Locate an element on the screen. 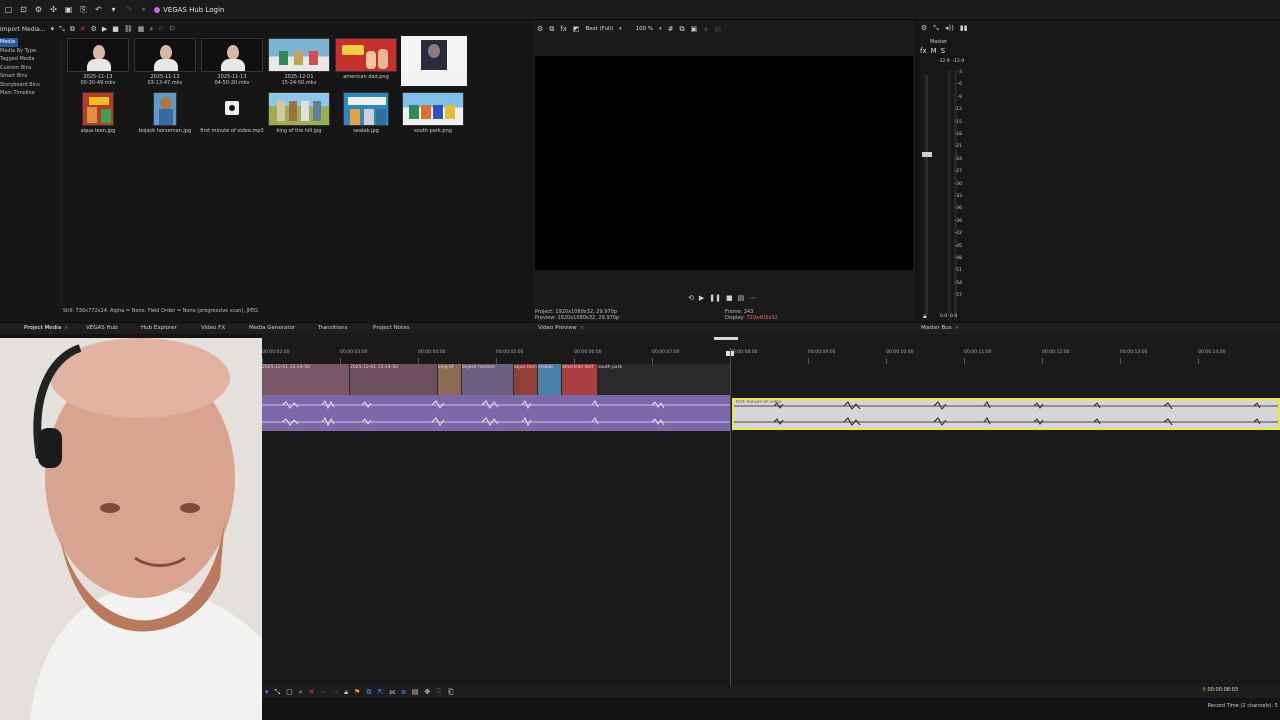 The image size is (1280, 720). tree-item-media-by-type: Media By Type is located at coordinates (30, 51).